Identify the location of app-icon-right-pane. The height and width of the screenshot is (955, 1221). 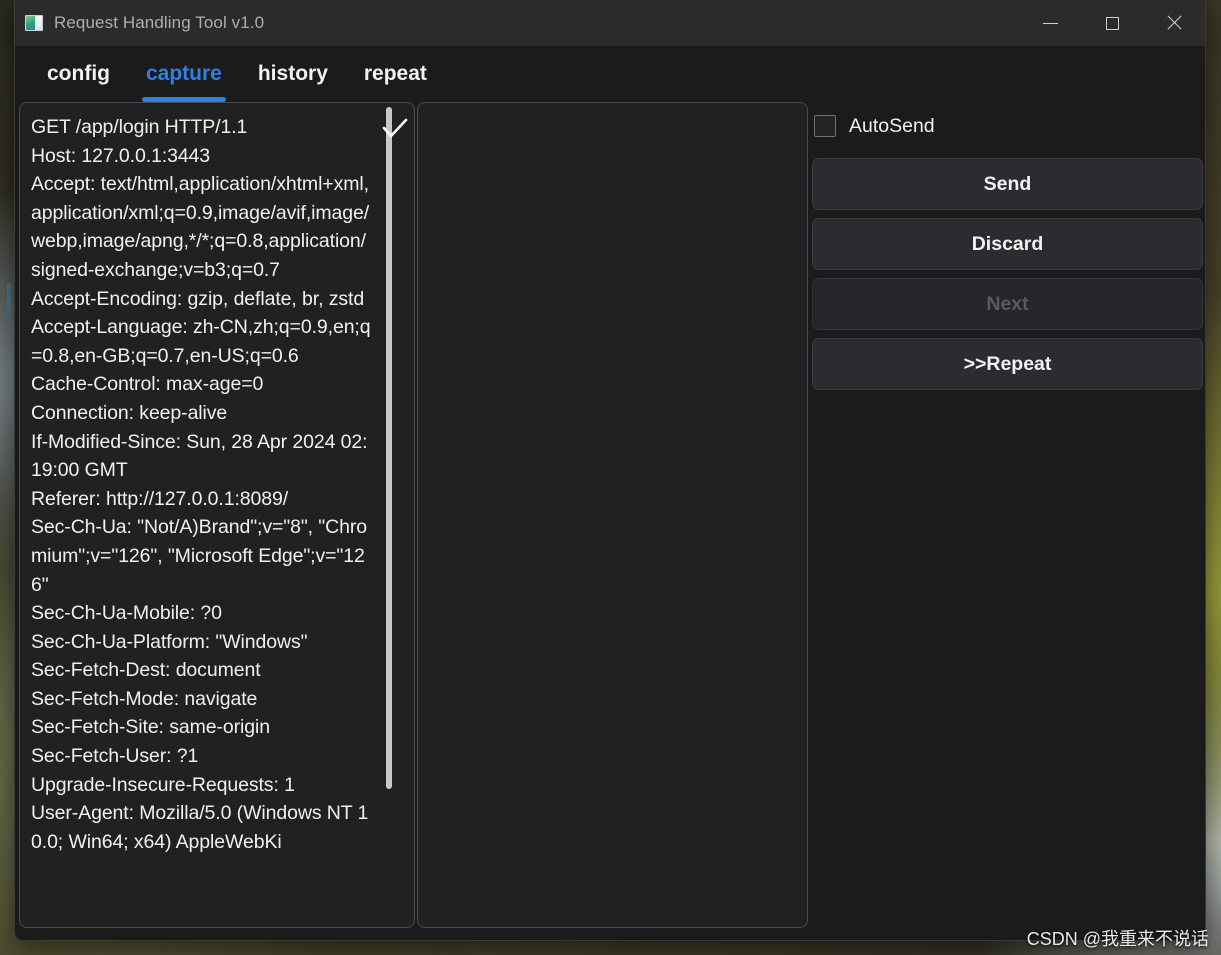
(39, 23).